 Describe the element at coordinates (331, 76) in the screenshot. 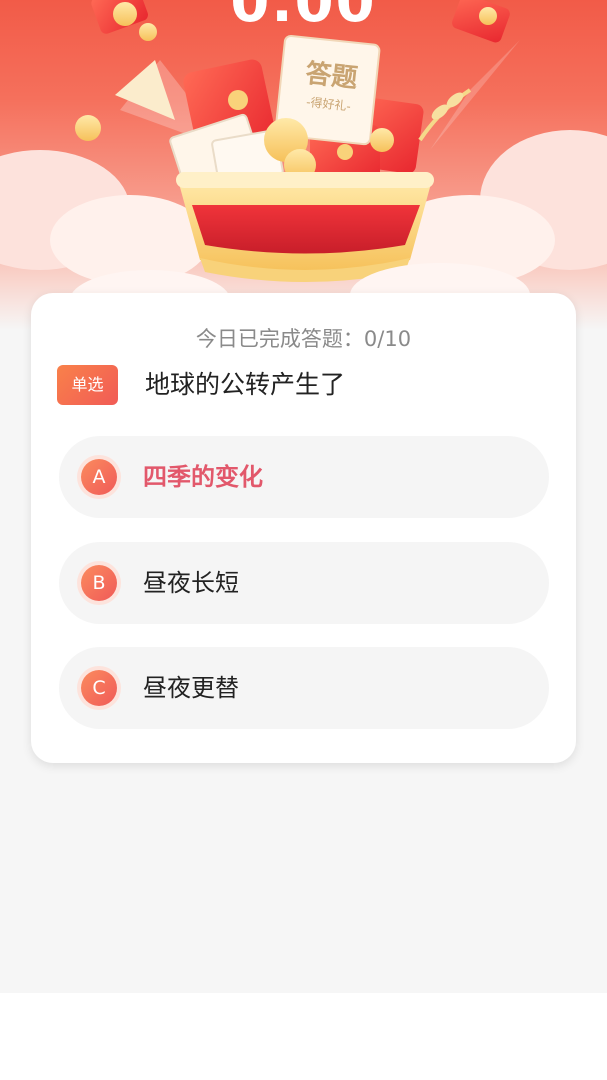

I see `banner-art-title: 答题` at that location.